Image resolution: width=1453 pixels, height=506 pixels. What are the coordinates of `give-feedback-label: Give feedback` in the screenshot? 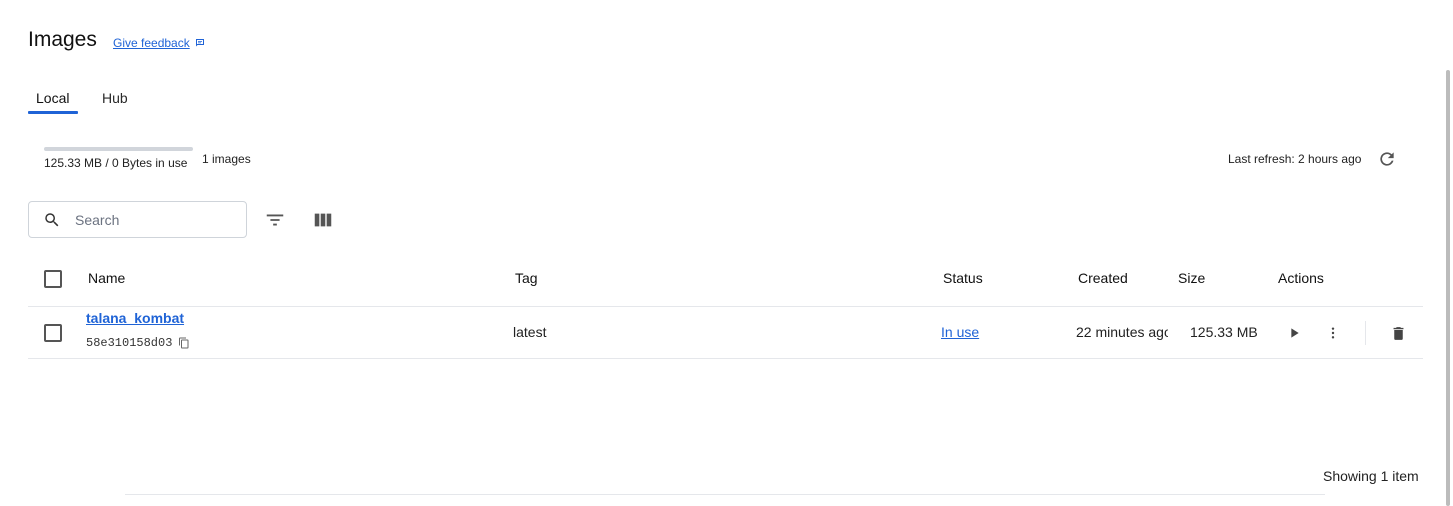 It's located at (151, 43).